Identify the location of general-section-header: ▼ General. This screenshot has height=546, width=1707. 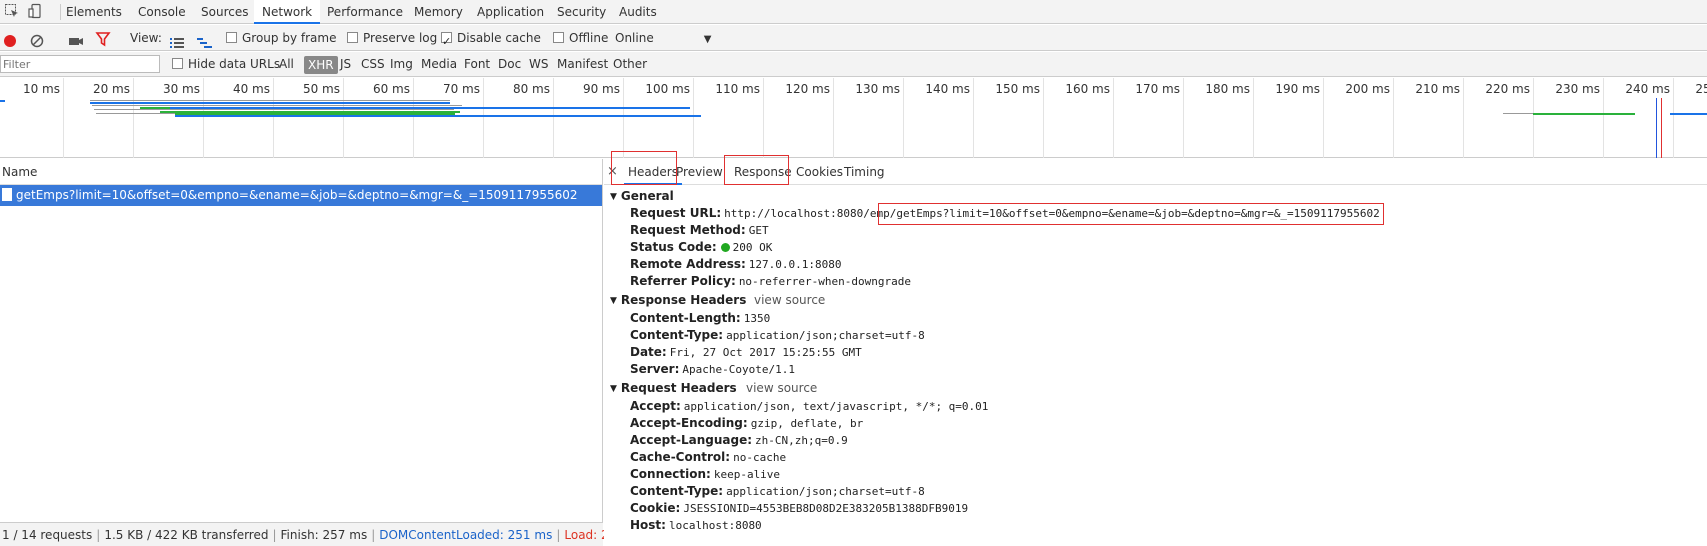
(642, 196).